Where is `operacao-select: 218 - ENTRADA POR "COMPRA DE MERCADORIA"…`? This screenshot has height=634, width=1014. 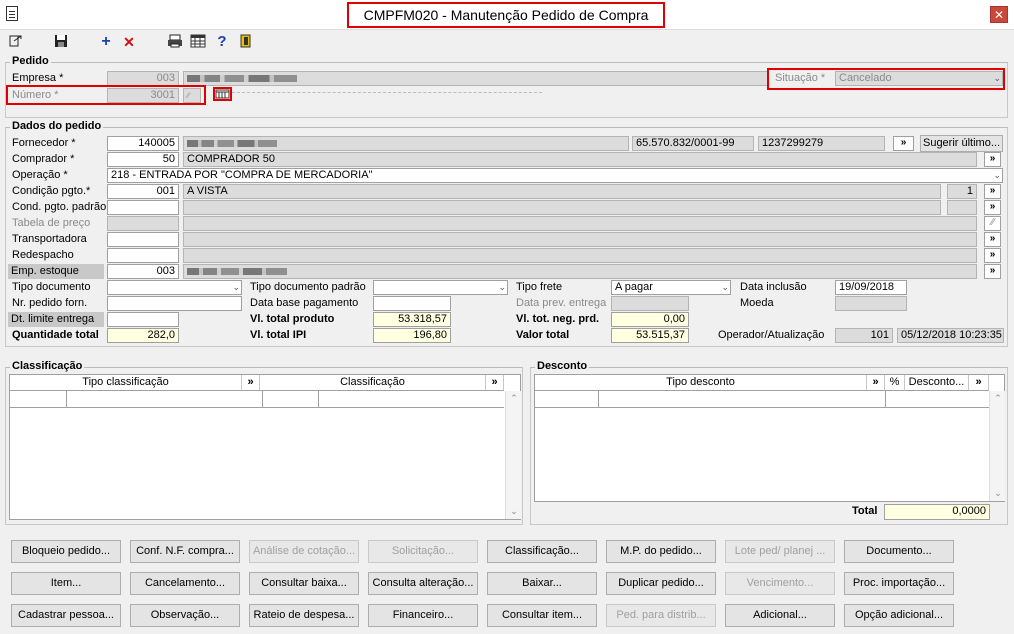
operacao-select: 218 - ENTRADA POR "COMPRA DE MERCADORIA"… is located at coordinates (555, 175).